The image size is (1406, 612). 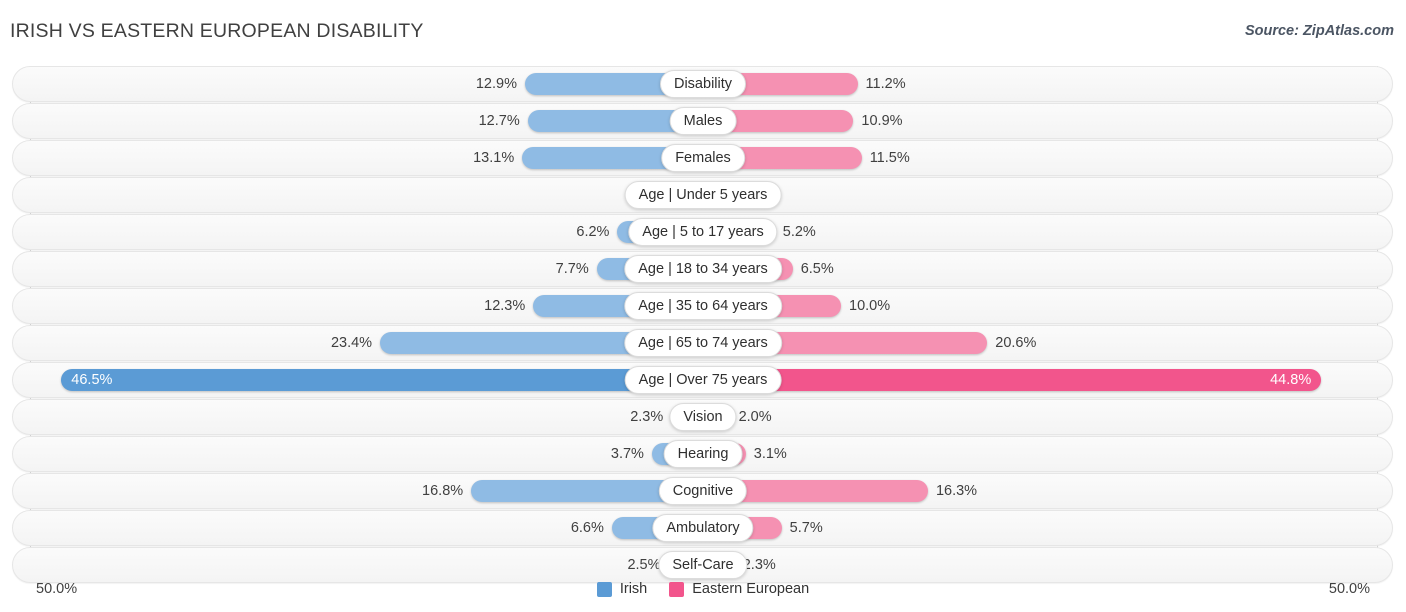 I want to click on category-label: Hearing, so click(x=703, y=454).